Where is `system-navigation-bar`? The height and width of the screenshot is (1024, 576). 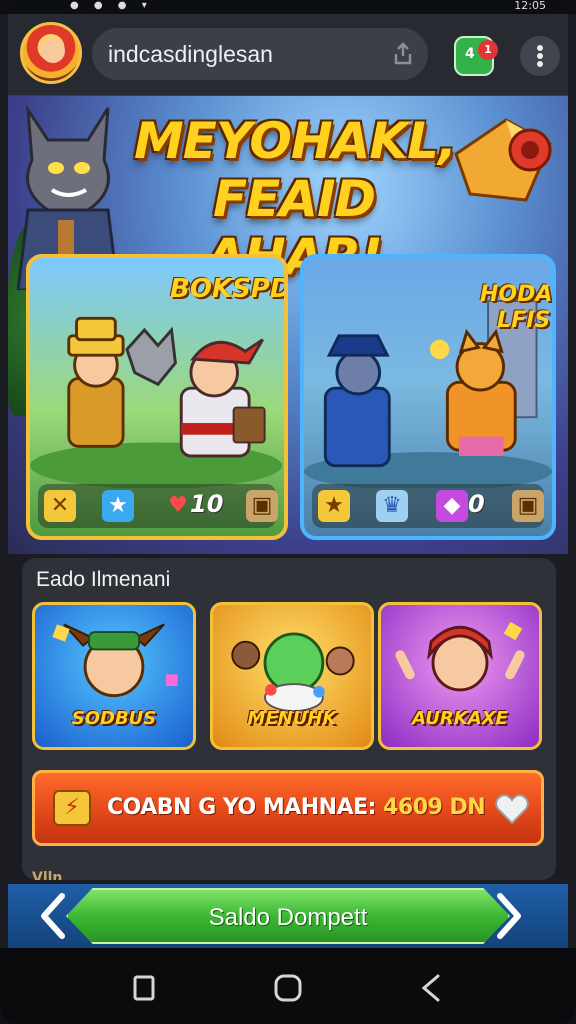
system-navigation-bar is located at coordinates (288, 986).